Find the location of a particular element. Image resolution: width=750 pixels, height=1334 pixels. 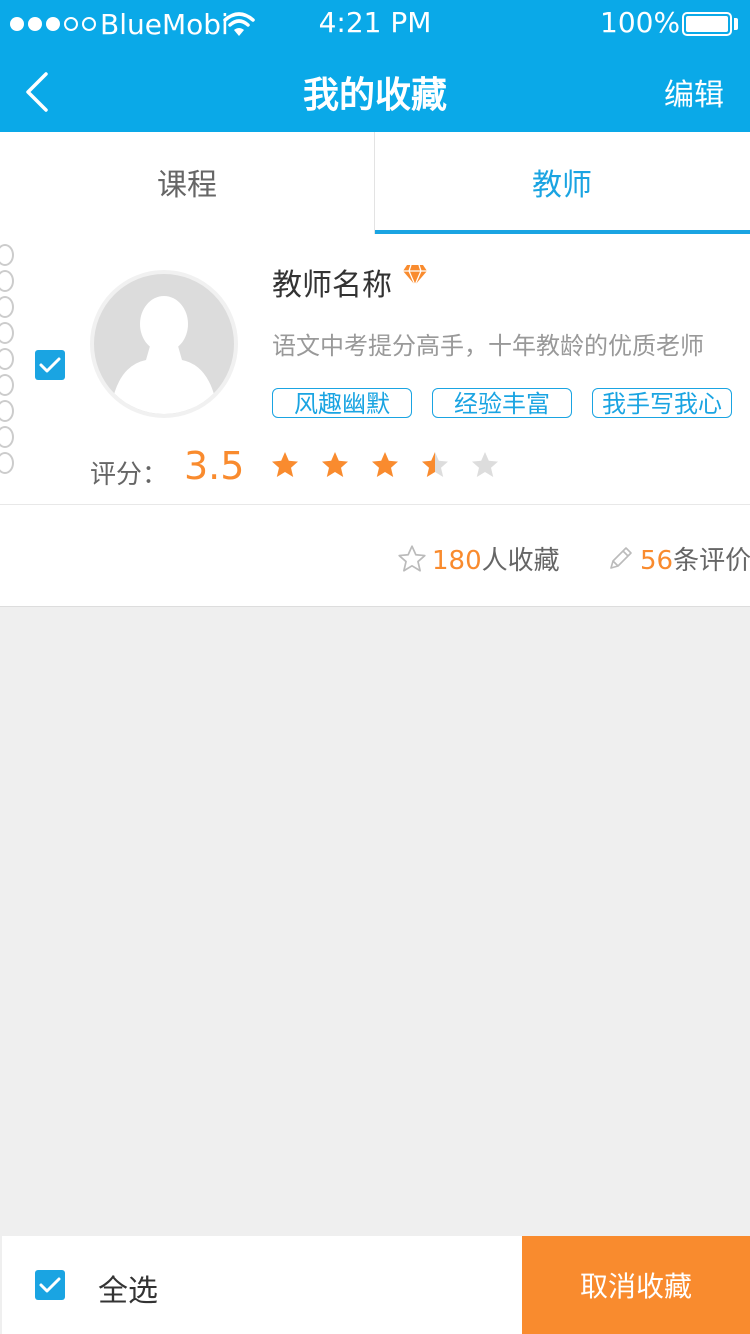

edit-button: 编辑 is located at coordinates (694, 92).